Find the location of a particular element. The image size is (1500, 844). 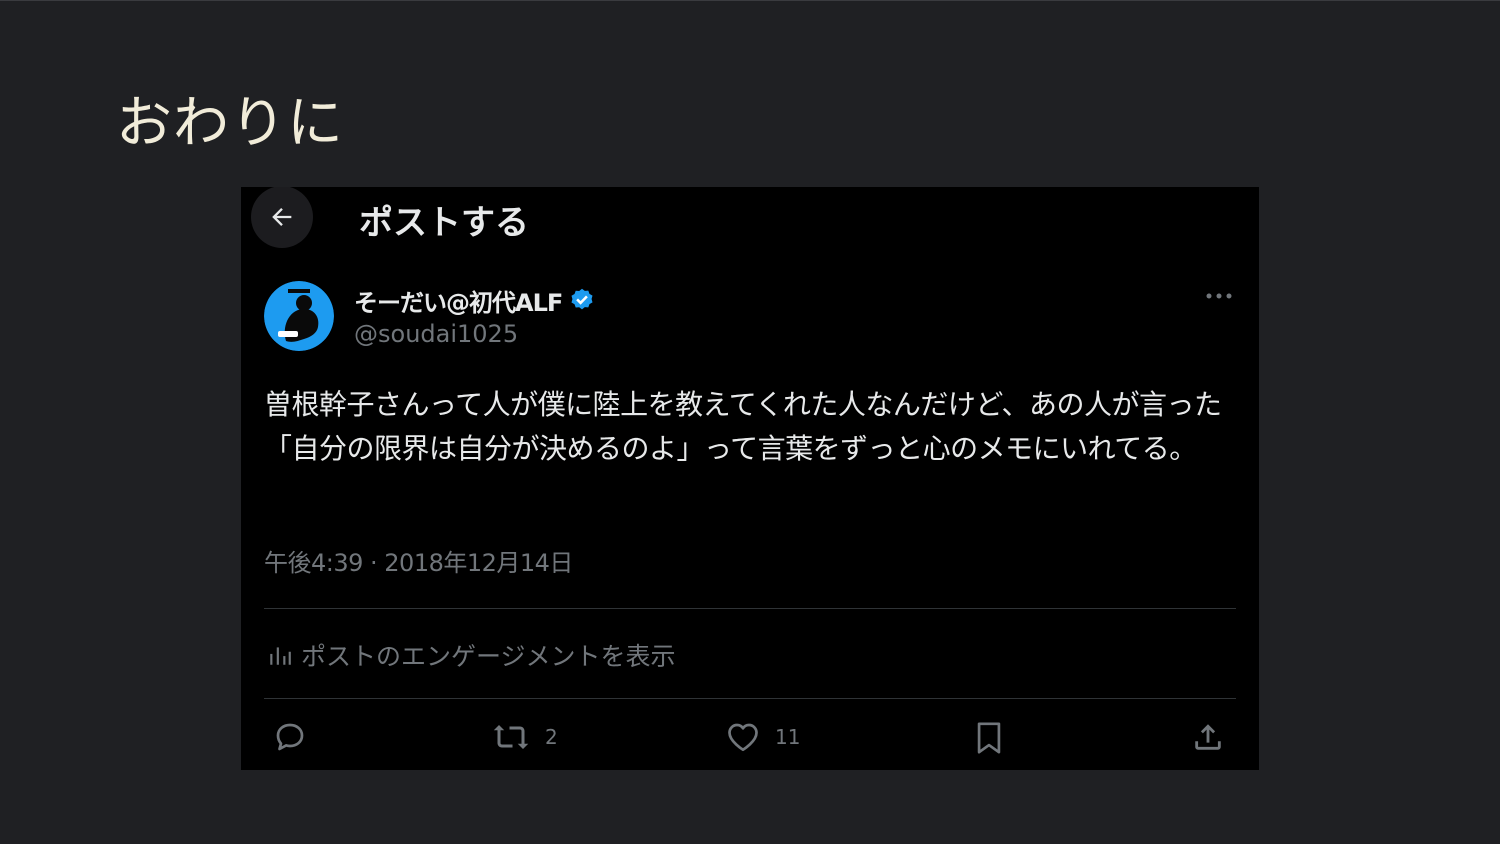

bookmark-button is located at coordinates (989, 738).